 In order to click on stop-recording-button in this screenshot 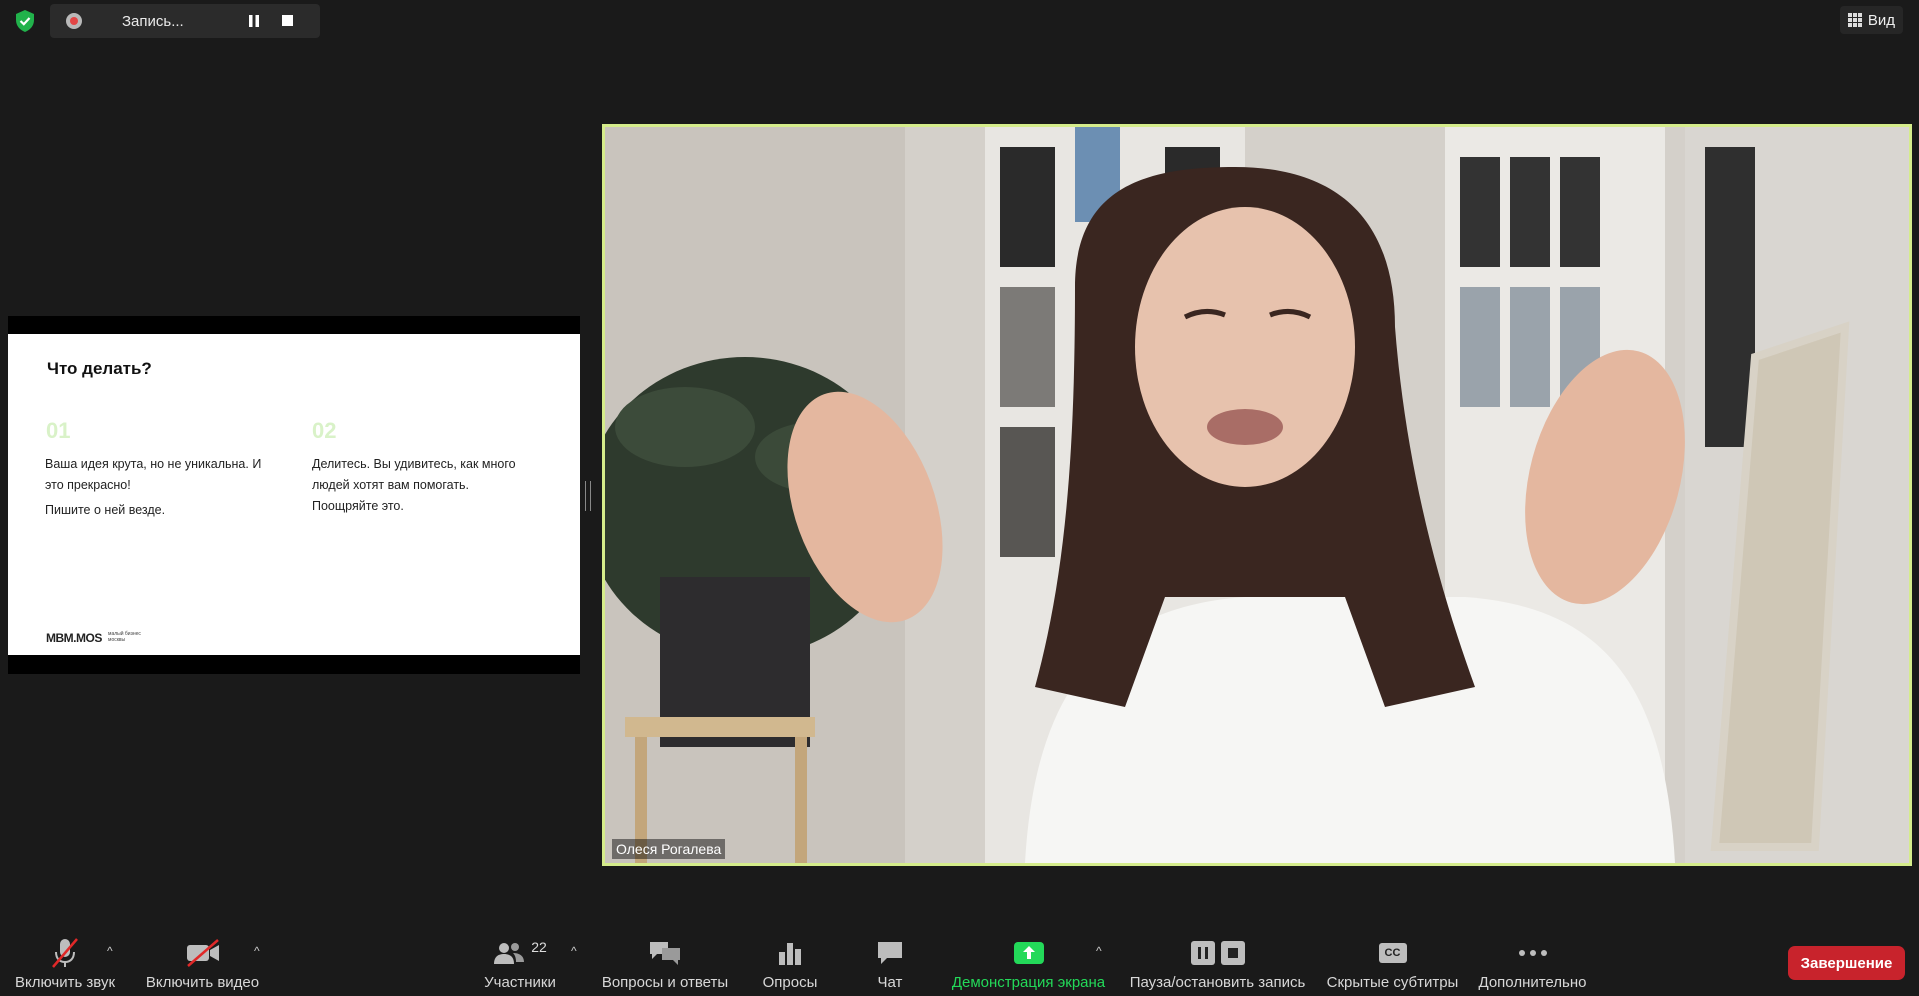, I will do `click(288, 21)`.